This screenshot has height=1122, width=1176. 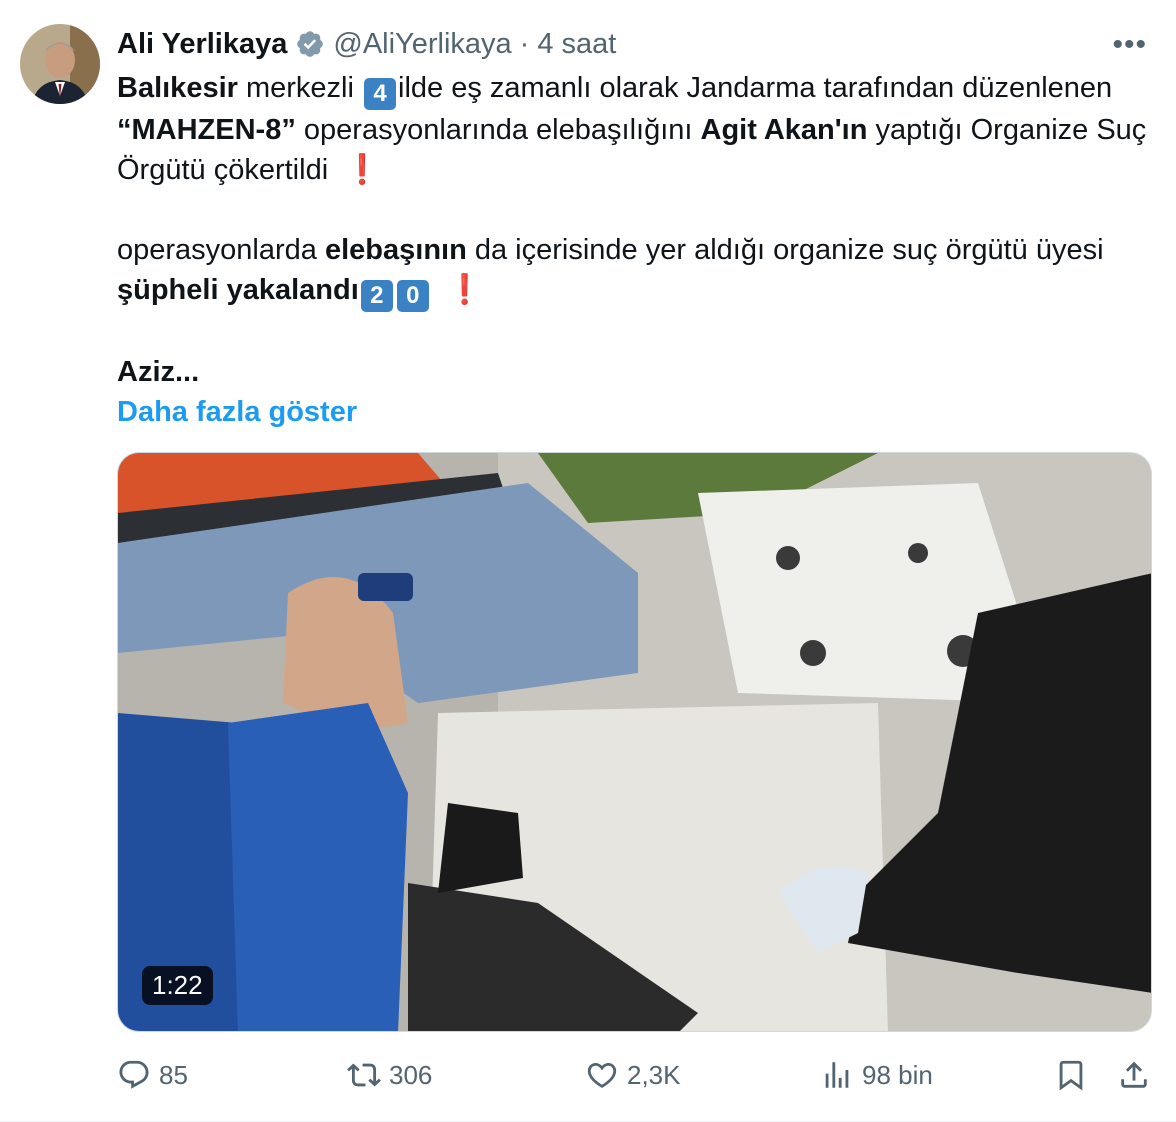 What do you see at coordinates (411, 1074) in the screenshot?
I see `repost-count: 306` at bounding box center [411, 1074].